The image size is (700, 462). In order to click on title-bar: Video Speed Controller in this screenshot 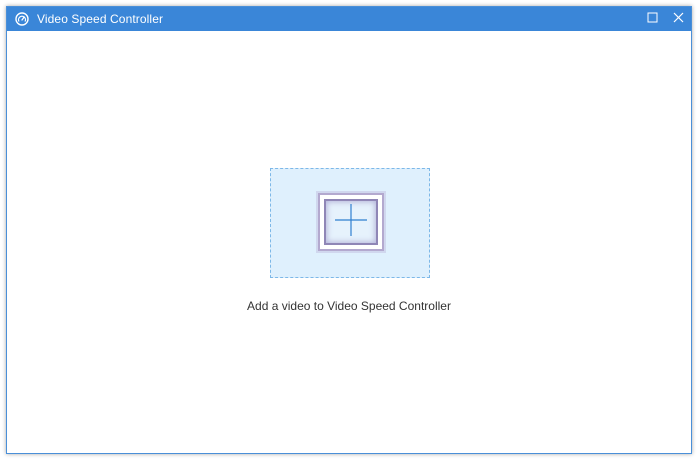, I will do `click(349, 19)`.